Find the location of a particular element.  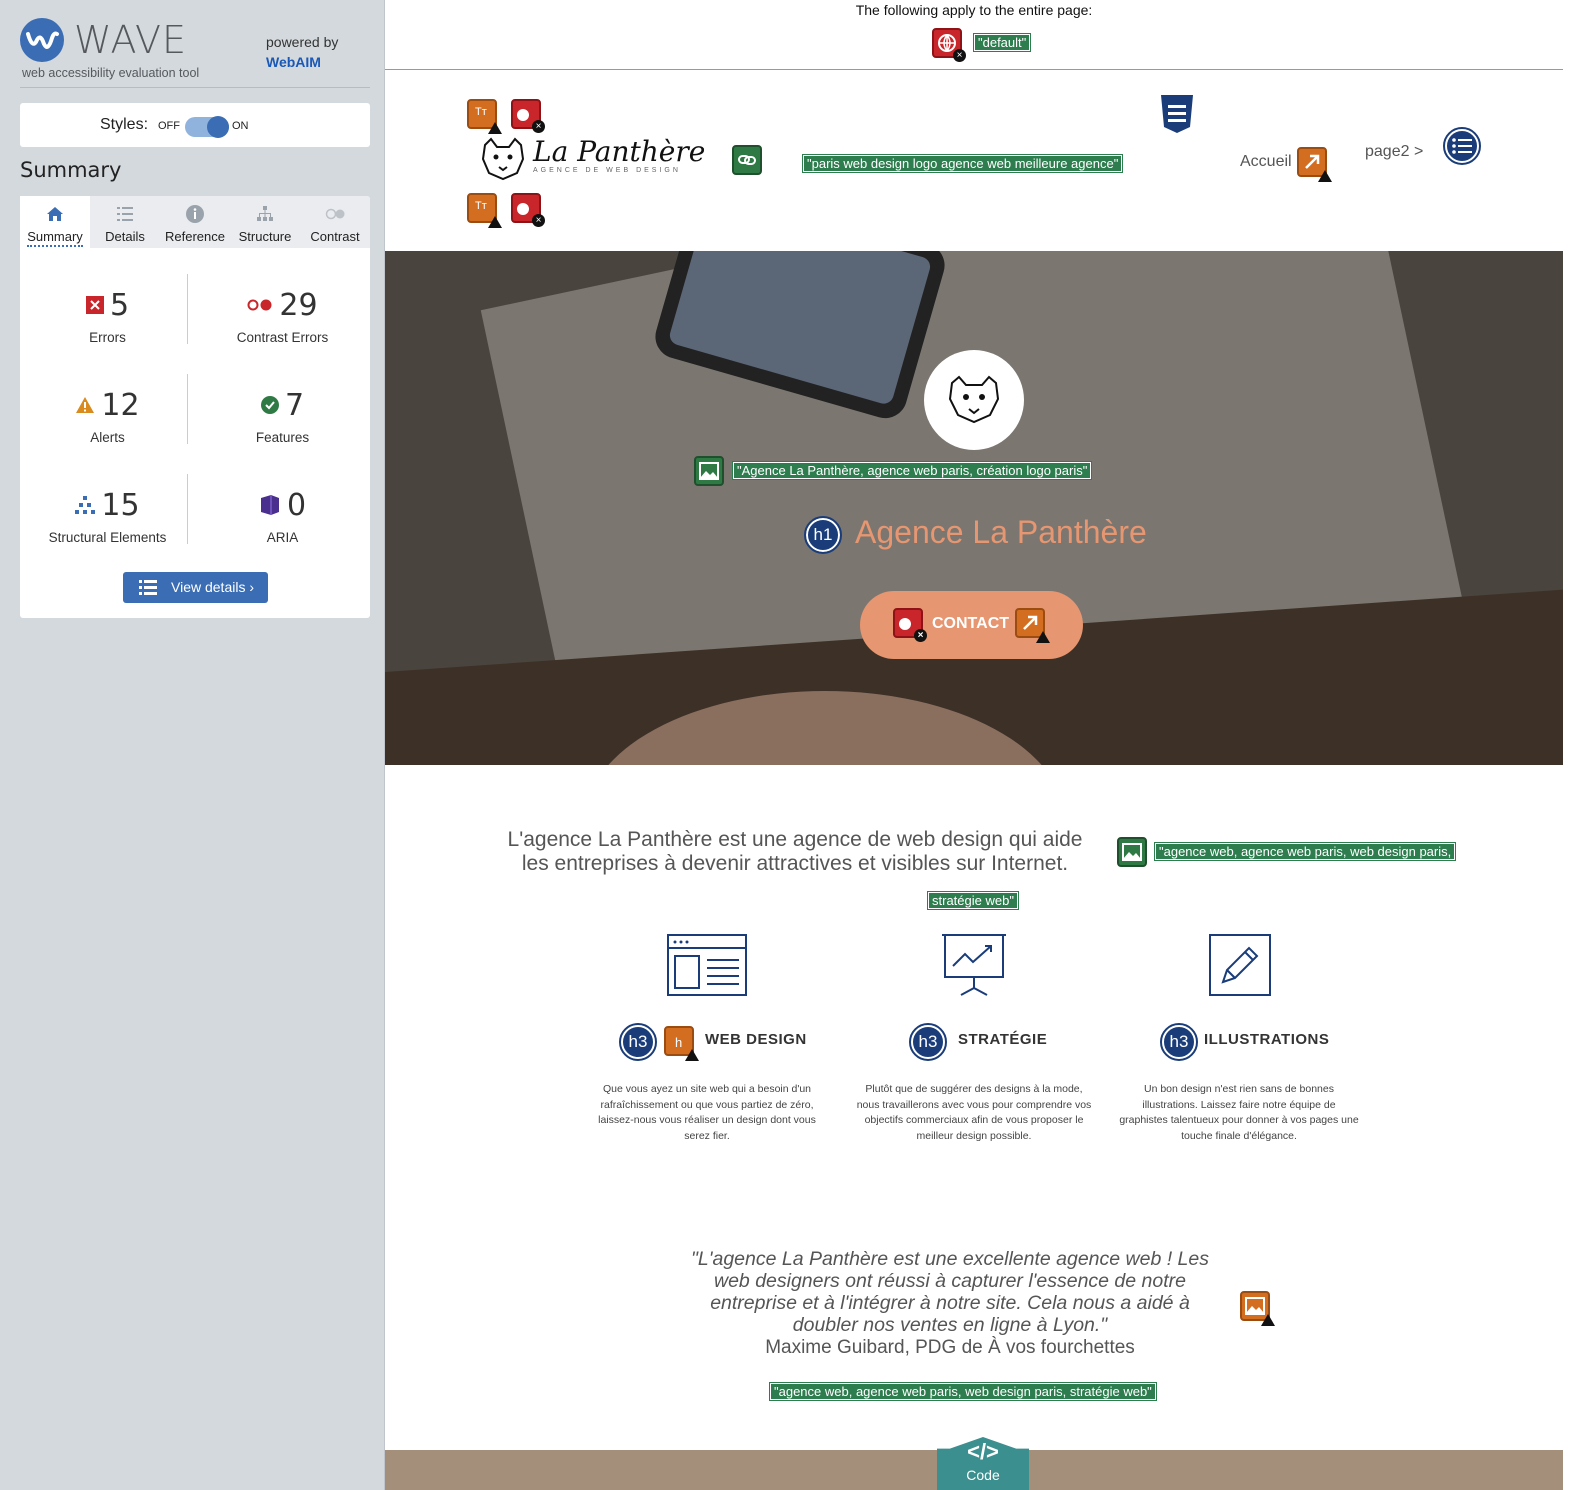

contrast-icon is located at coordinates (335, 214).